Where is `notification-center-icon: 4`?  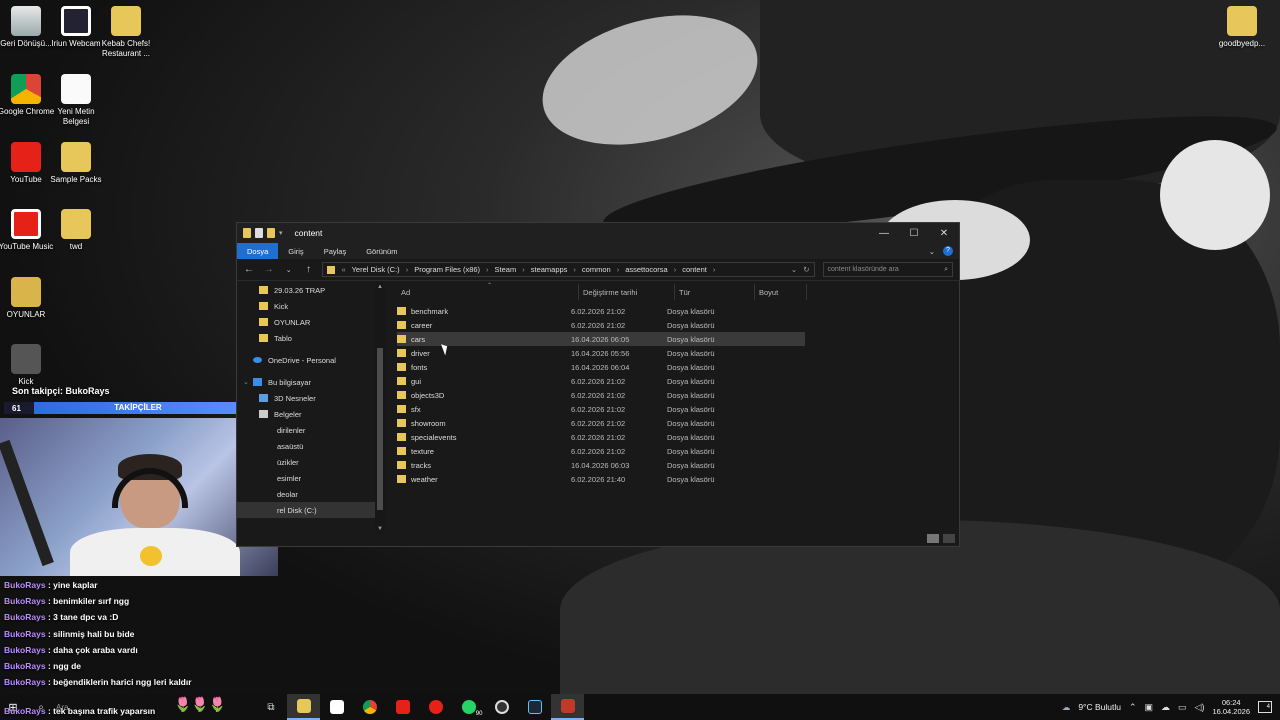 notification-center-icon: 4 is located at coordinates (1265, 707).